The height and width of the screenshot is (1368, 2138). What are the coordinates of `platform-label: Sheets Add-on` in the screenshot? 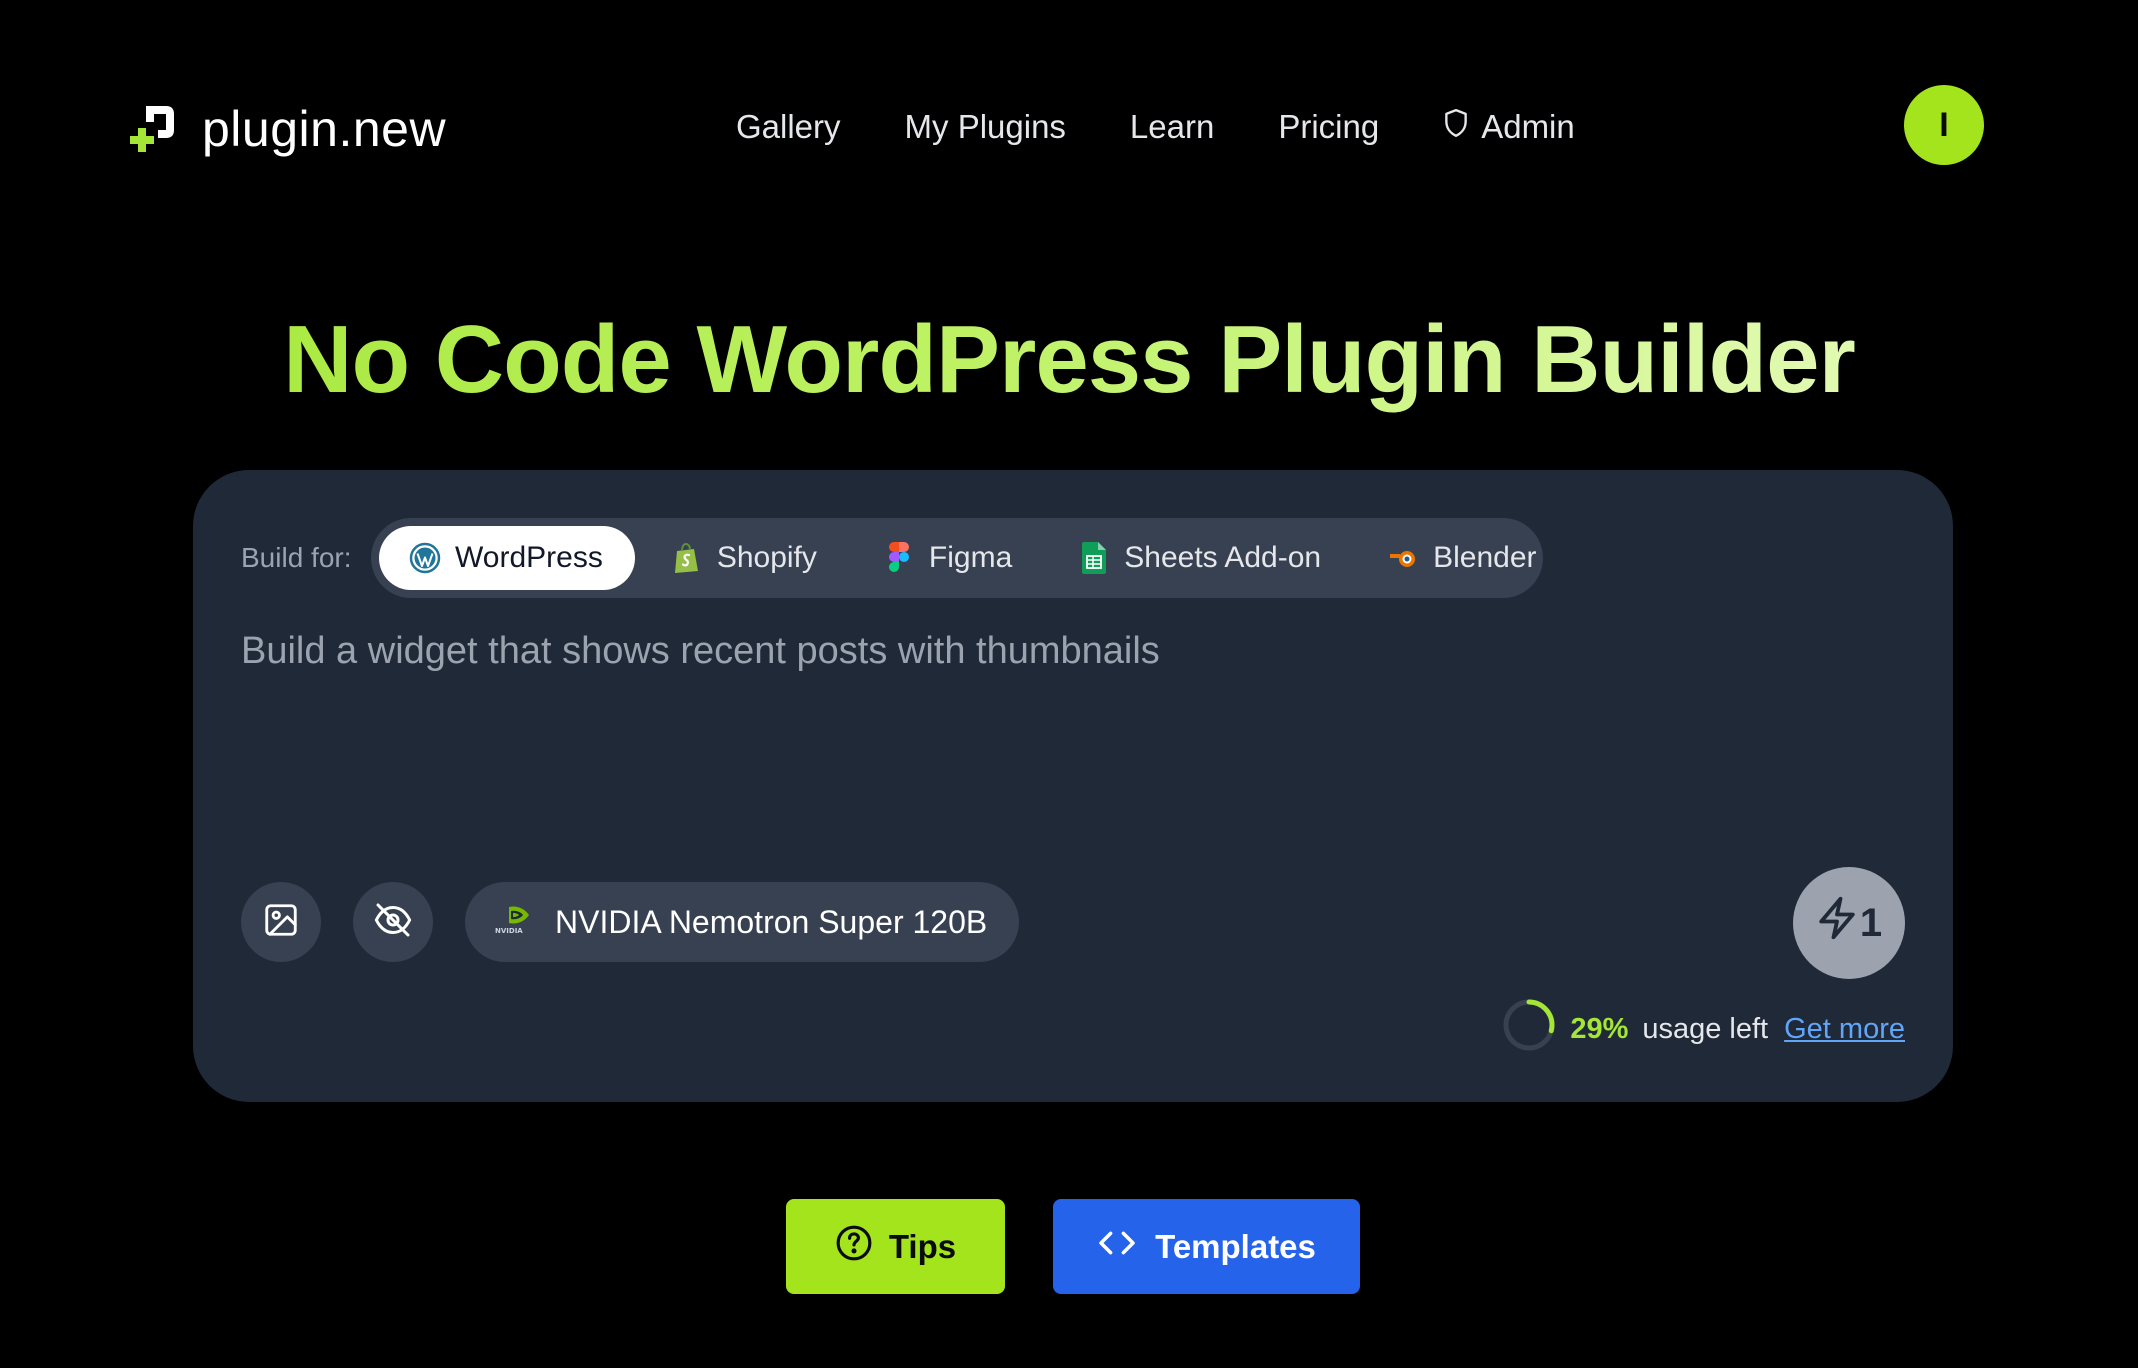 It's located at (1223, 557).